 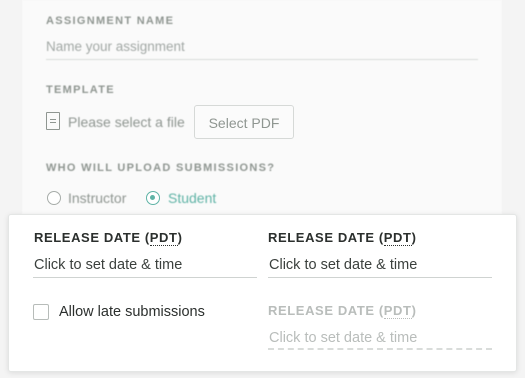 I want to click on uploaders-label: WHO WILL UPLOAD SUBMISSIONS?, so click(x=161, y=168).